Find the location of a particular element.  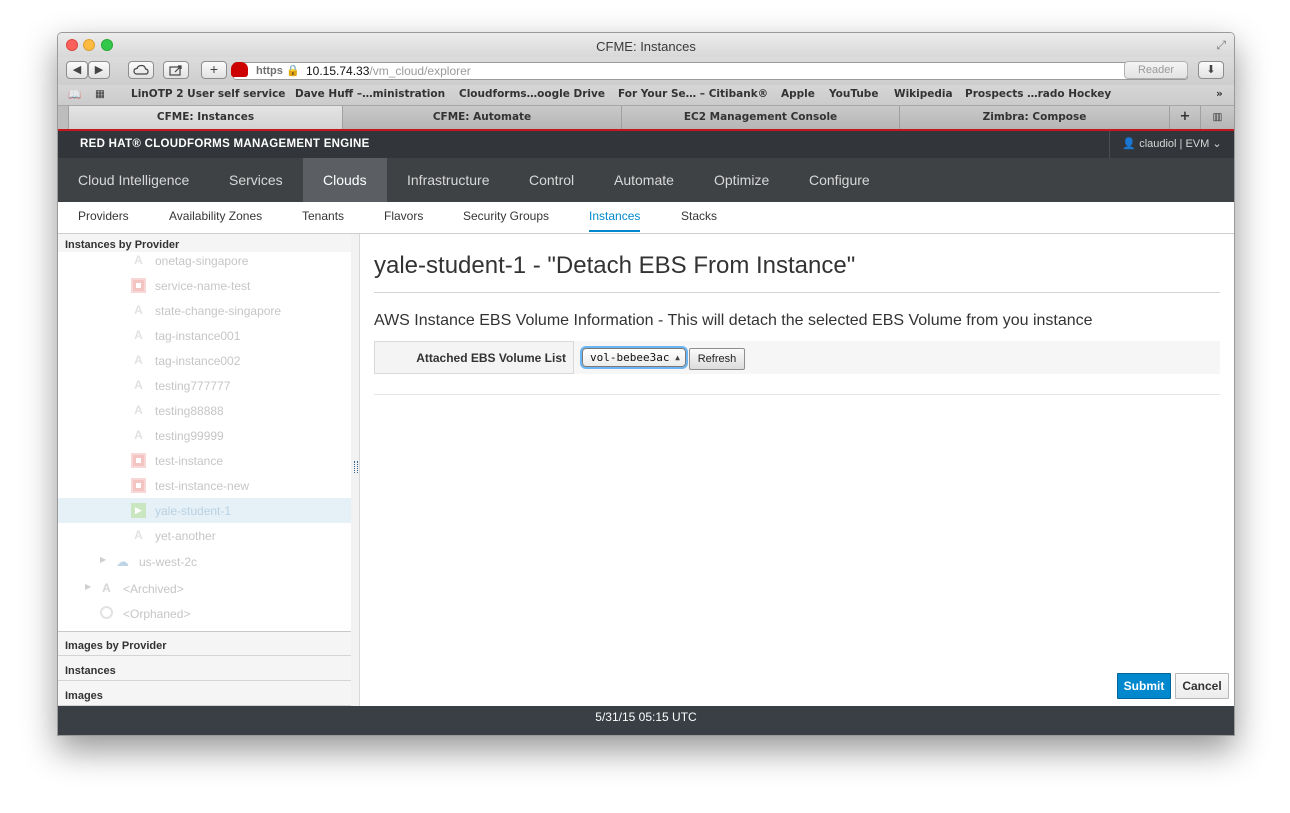

tree-node-label: testing88888 is located at coordinates (189, 411).